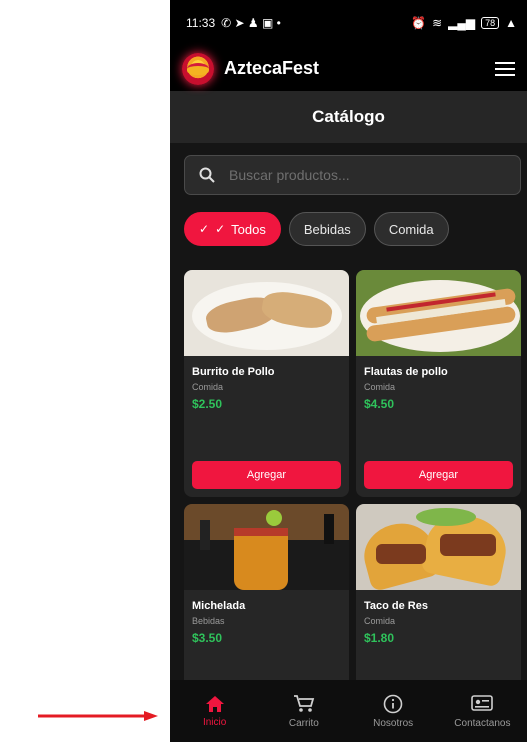 The image size is (527, 742). What do you see at coordinates (482, 702) in the screenshot?
I see `contact-card-icon` at bounding box center [482, 702].